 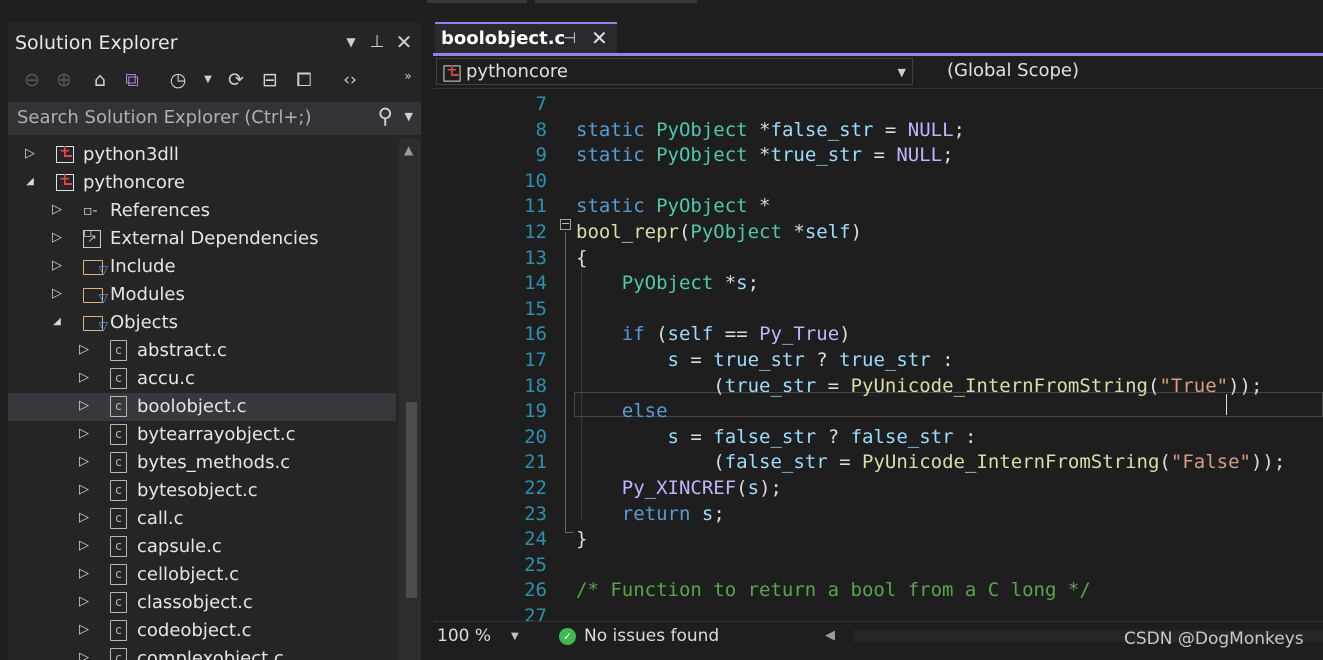 I want to click on search-solution-explorer: Search Solution Explorer (Ctrl+;) ⚲ ▼, so click(x=214, y=118).